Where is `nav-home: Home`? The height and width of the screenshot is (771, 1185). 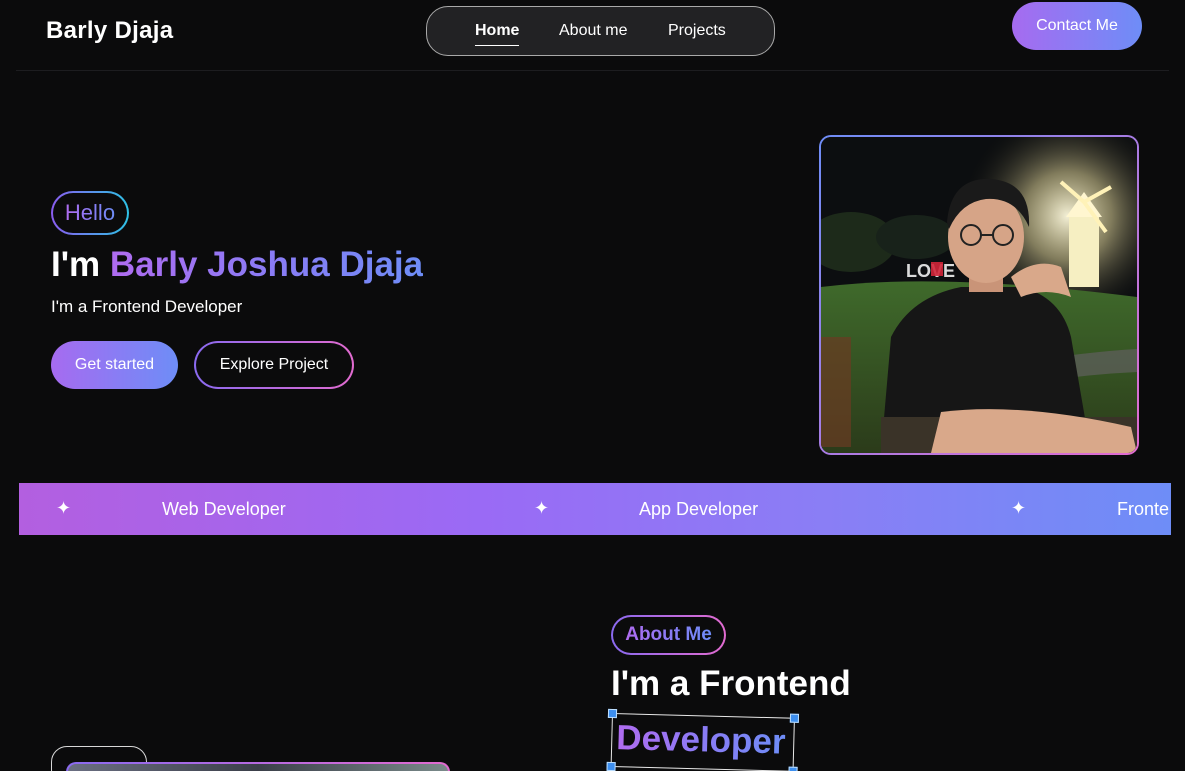 nav-home: Home is located at coordinates (497, 34).